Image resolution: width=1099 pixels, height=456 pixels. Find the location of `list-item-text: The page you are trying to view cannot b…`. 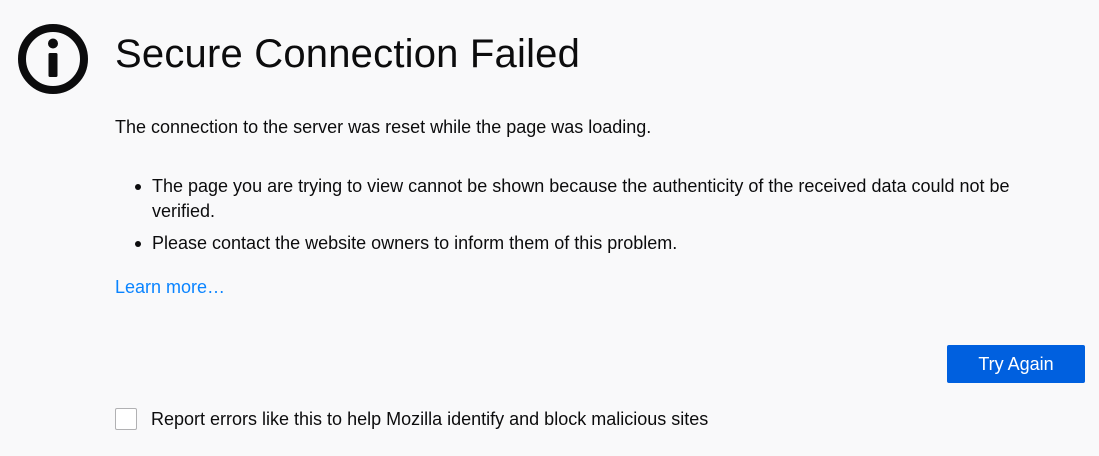

list-item-text: The page you are trying to view cannot b… is located at coordinates (581, 198).